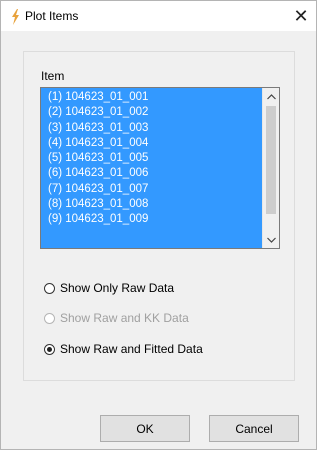  I want to click on title-bar: Plot Items ✕, so click(158, 16).